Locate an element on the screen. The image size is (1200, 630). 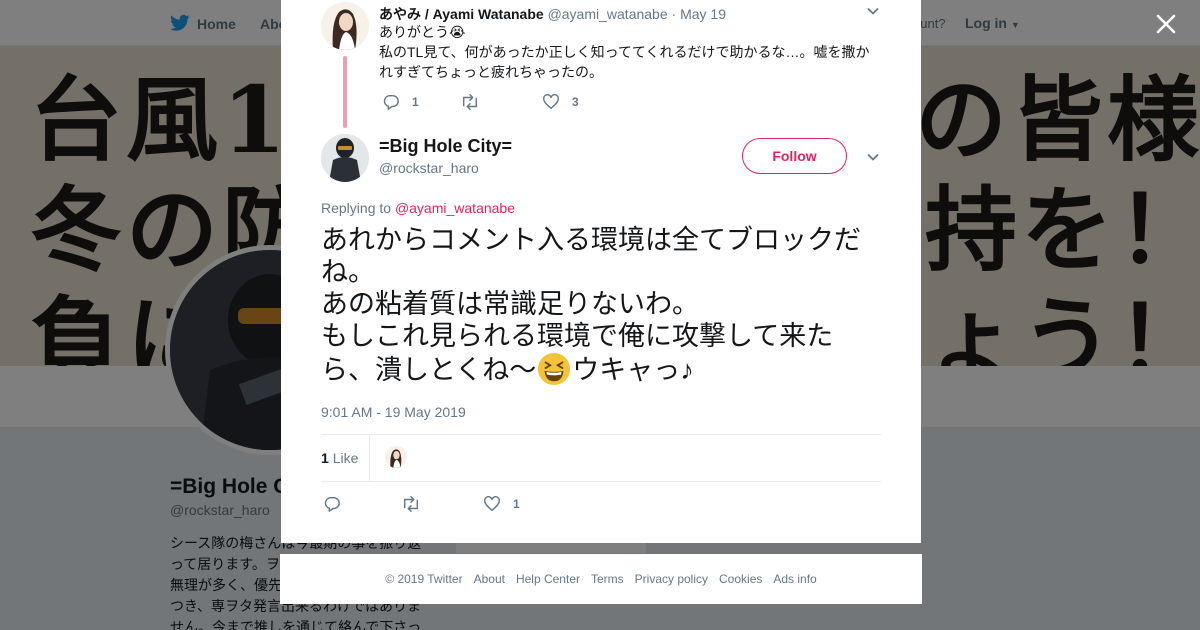
footer-link-privacy: Privacy policy is located at coordinates (671, 579).